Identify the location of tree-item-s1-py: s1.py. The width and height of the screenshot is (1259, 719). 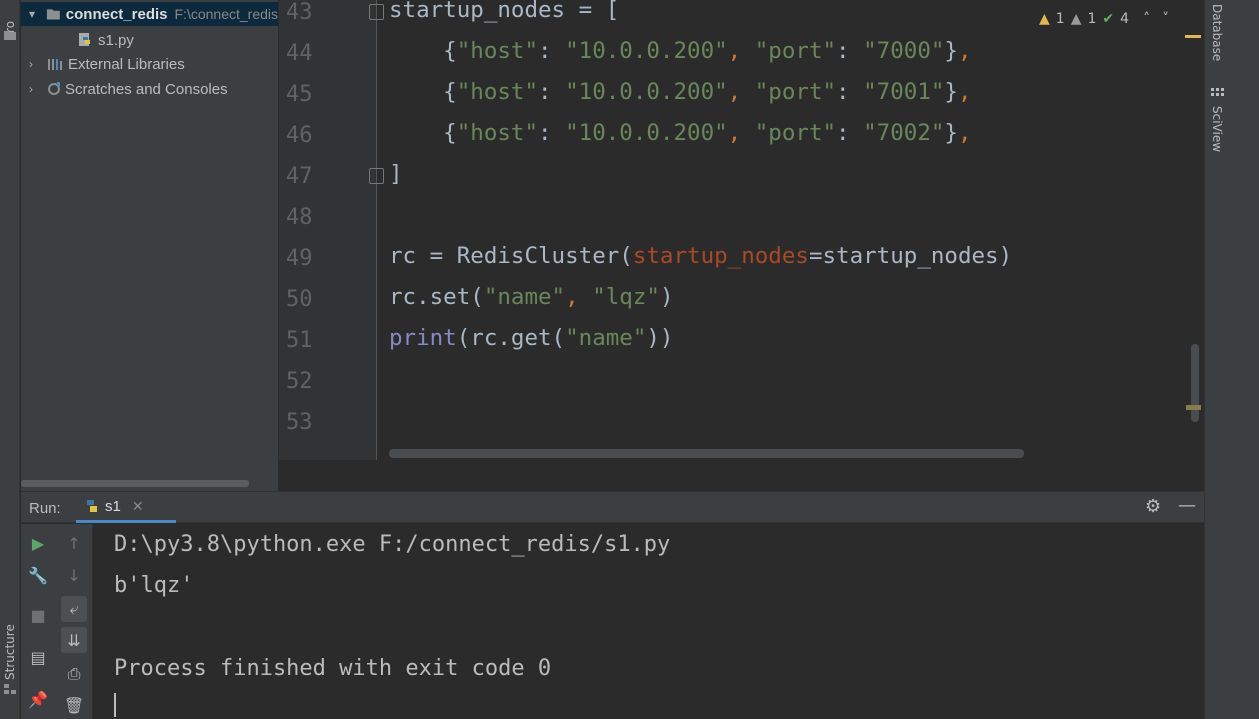
(149, 40).